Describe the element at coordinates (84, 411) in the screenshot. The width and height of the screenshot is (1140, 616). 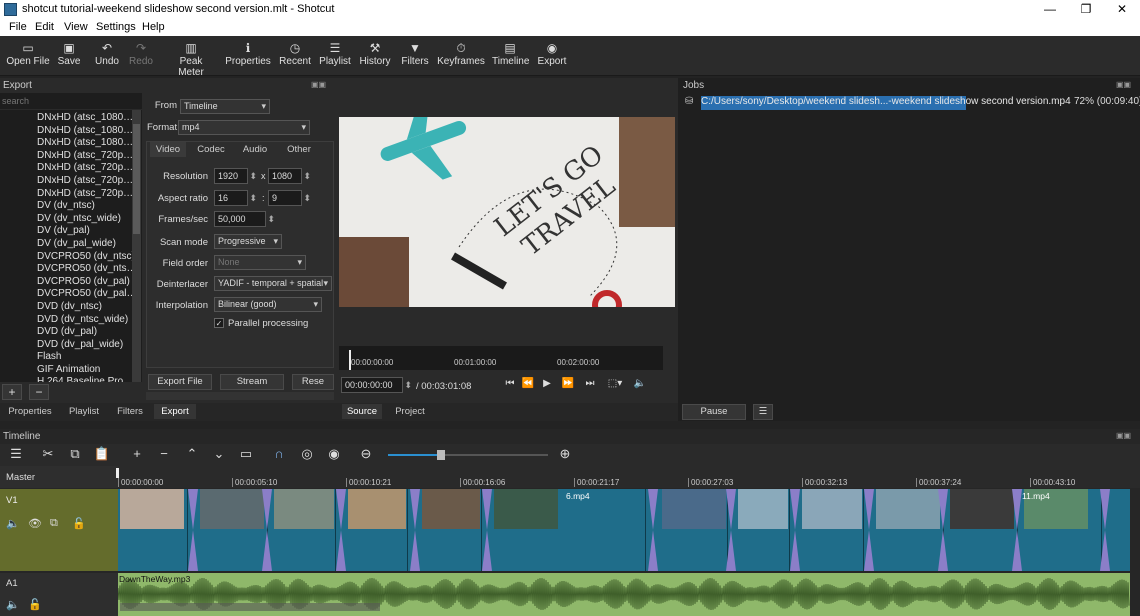
I see `tab-playlist: Playlist` at that location.